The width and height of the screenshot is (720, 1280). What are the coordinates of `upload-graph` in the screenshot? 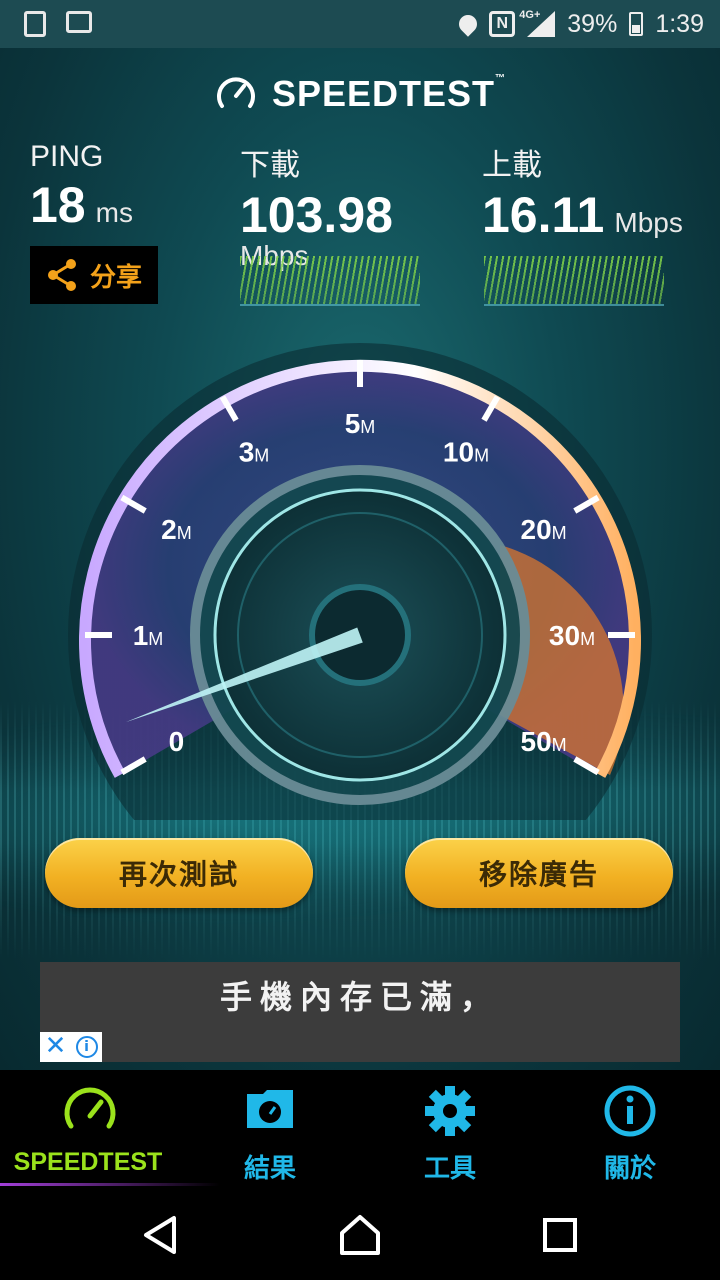 It's located at (574, 281).